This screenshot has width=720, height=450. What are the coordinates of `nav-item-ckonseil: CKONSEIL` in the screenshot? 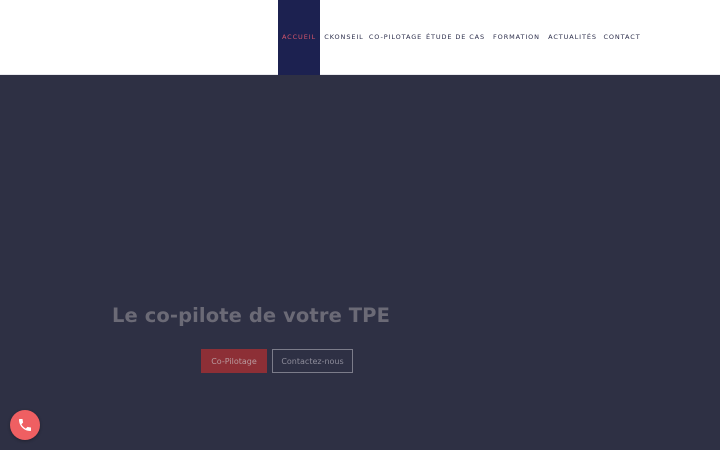 It's located at (344, 37).